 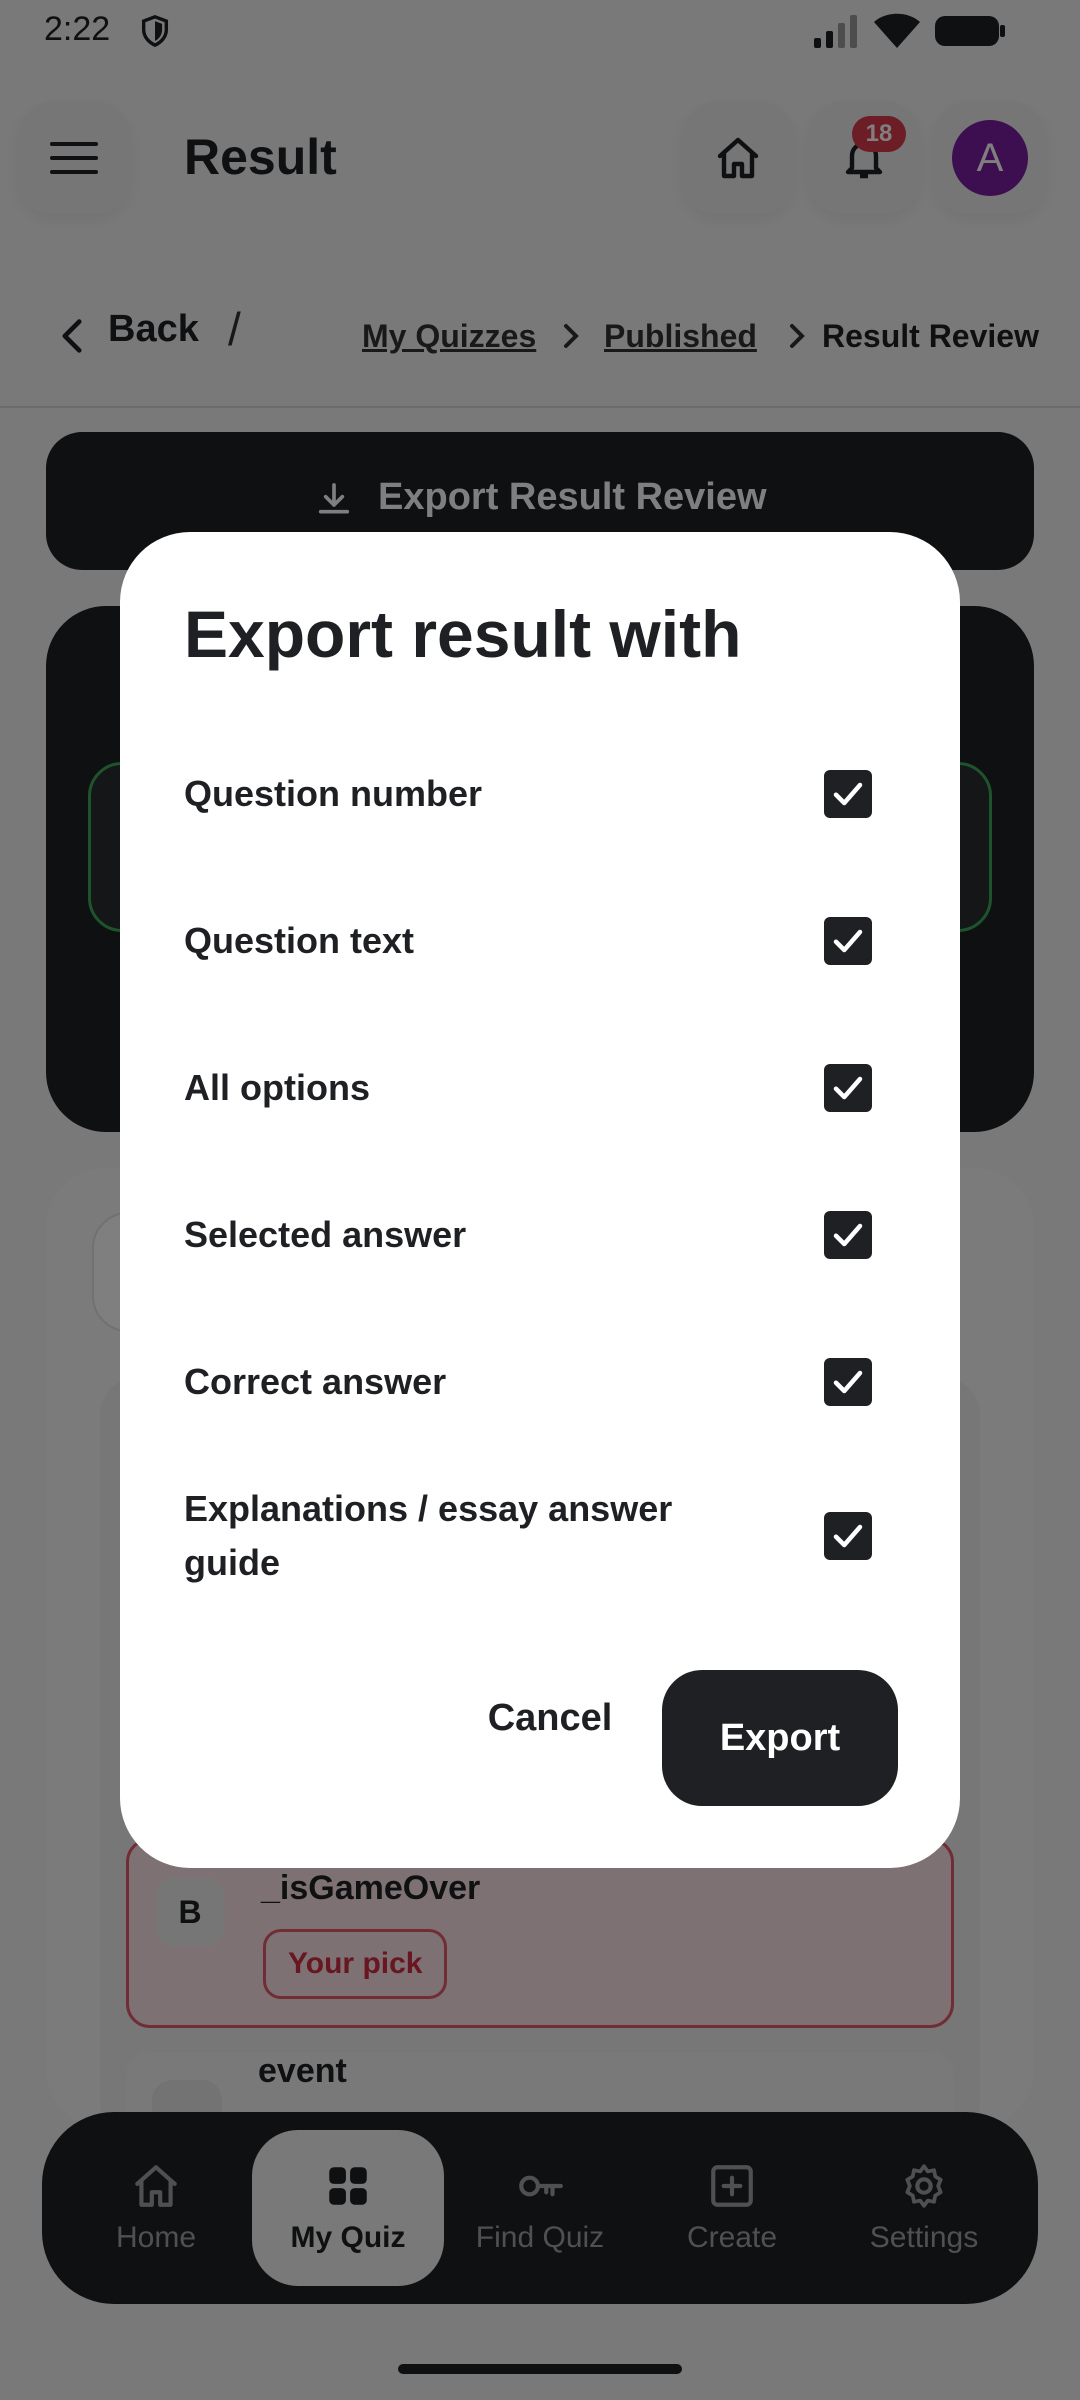 I want to click on export-button: Export, so click(x=780, y=1738).